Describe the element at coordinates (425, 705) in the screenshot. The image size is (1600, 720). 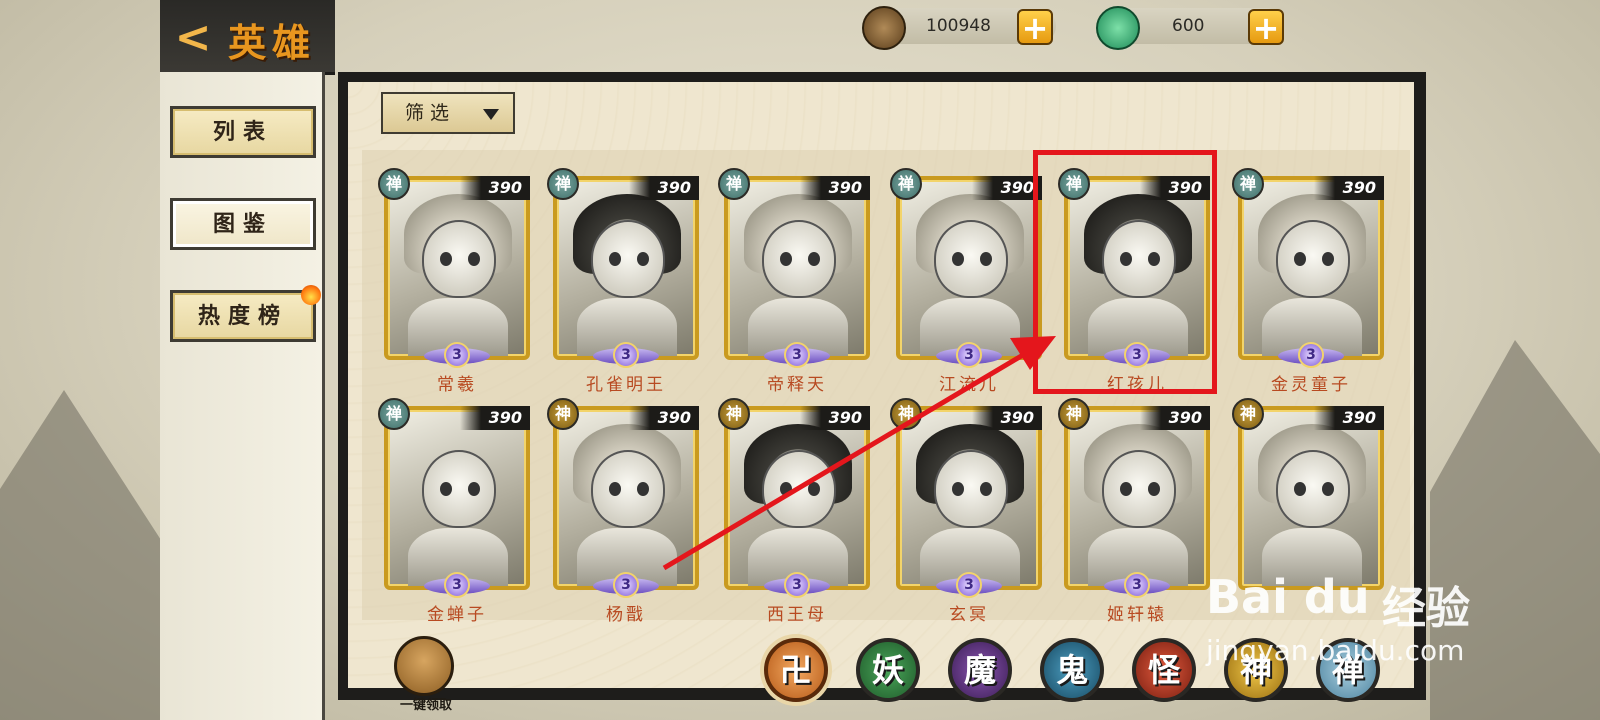
I see `claim-all-label: 一键领取` at that location.